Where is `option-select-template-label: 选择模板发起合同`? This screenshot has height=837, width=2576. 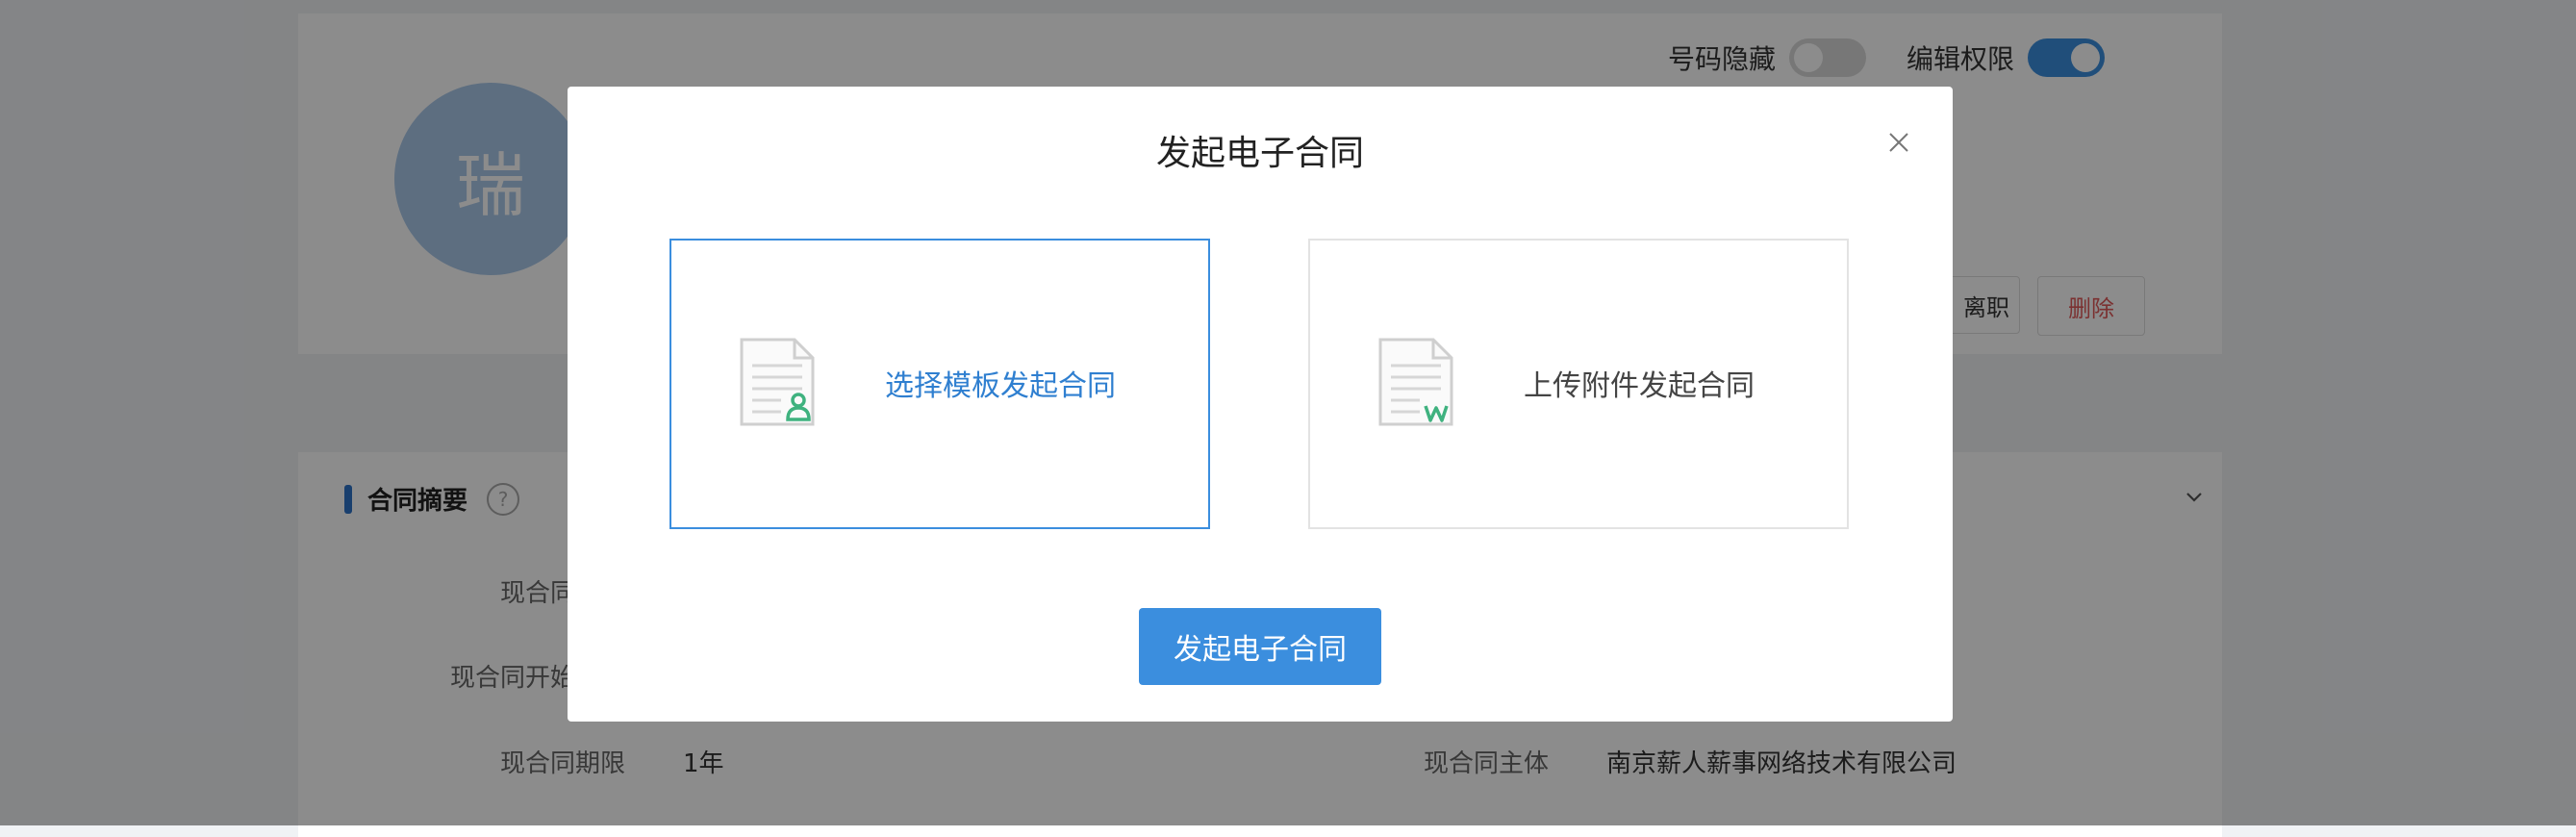 option-select-template-label: 选择模板发起合同 is located at coordinates (1001, 386).